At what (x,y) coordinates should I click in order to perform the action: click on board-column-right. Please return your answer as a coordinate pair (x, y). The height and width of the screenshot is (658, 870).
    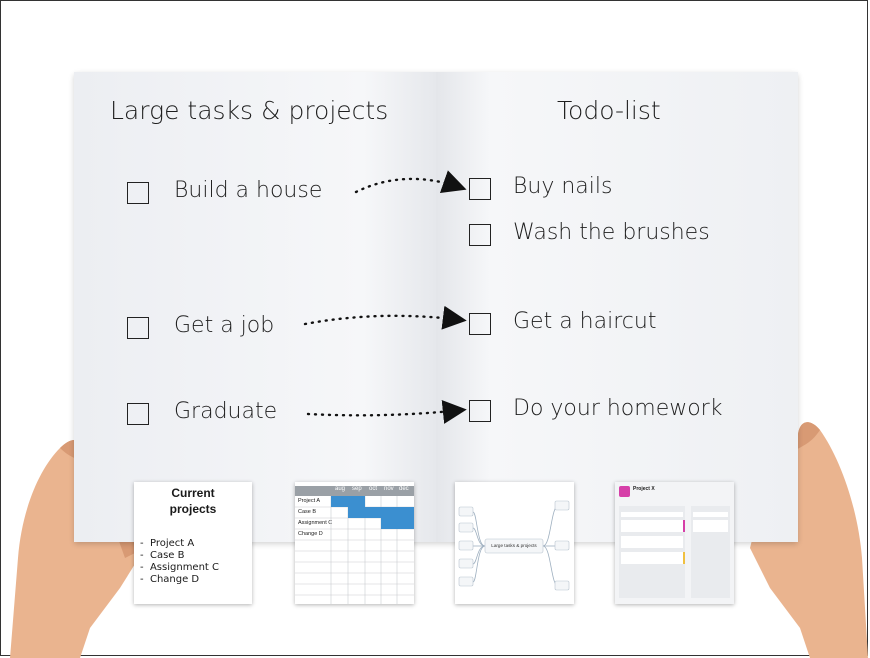
    Looking at the image, I should click on (710, 552).